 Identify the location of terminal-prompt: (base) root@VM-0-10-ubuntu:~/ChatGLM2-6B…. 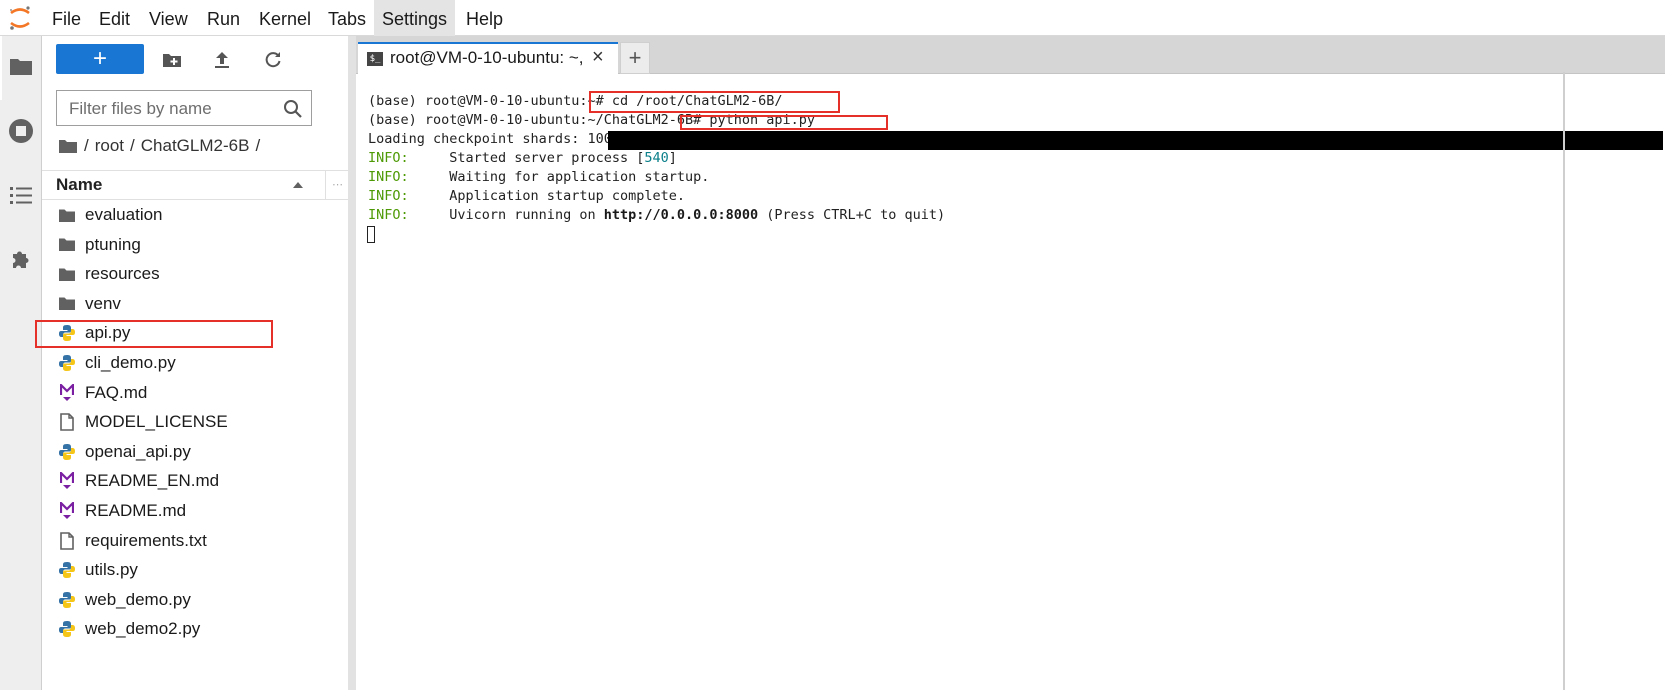
(539, 120).